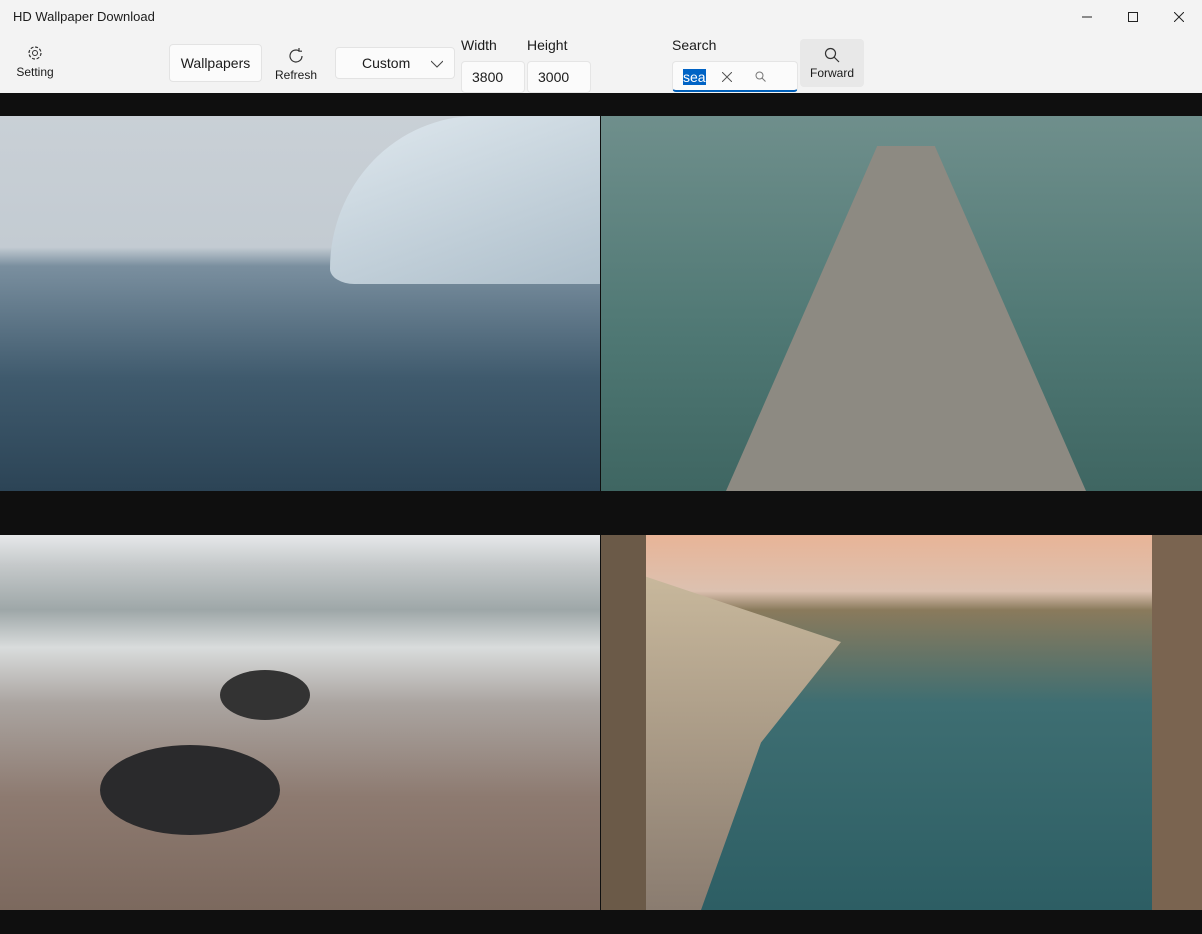 This screenshot has width=1202, height=934. I want to click on close-icon, so click(1179, 17).